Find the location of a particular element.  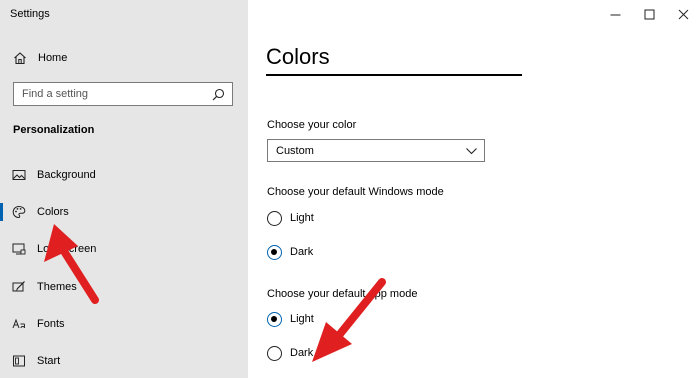

home-label: Home is located at coordinates (53, 58).